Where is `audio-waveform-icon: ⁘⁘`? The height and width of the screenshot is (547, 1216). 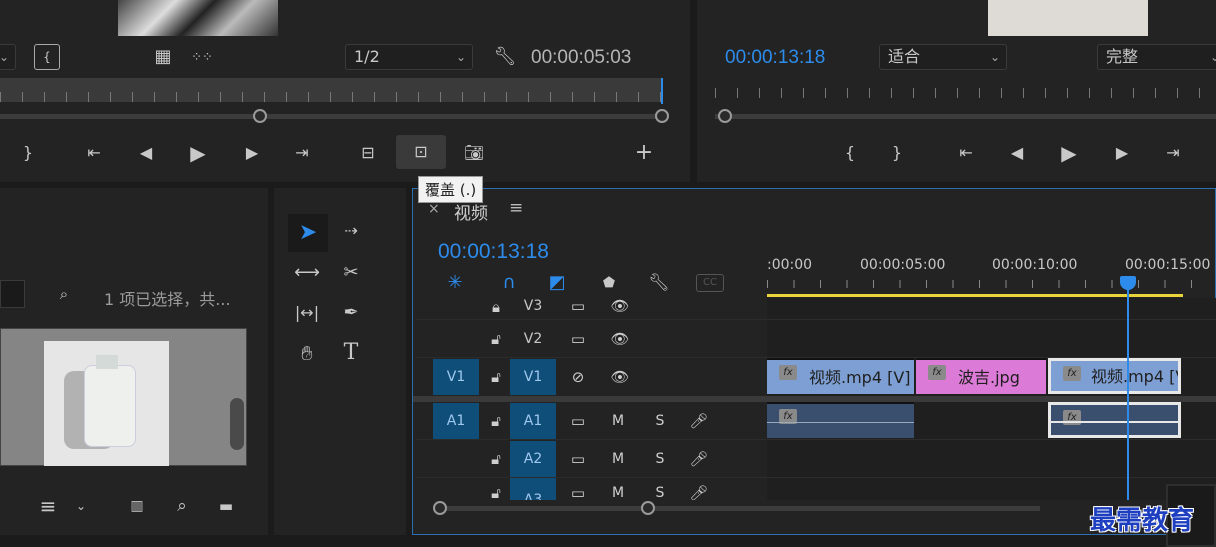 audio-waveform-icon: ⁘⁘ is located at coordinates (202, 57).